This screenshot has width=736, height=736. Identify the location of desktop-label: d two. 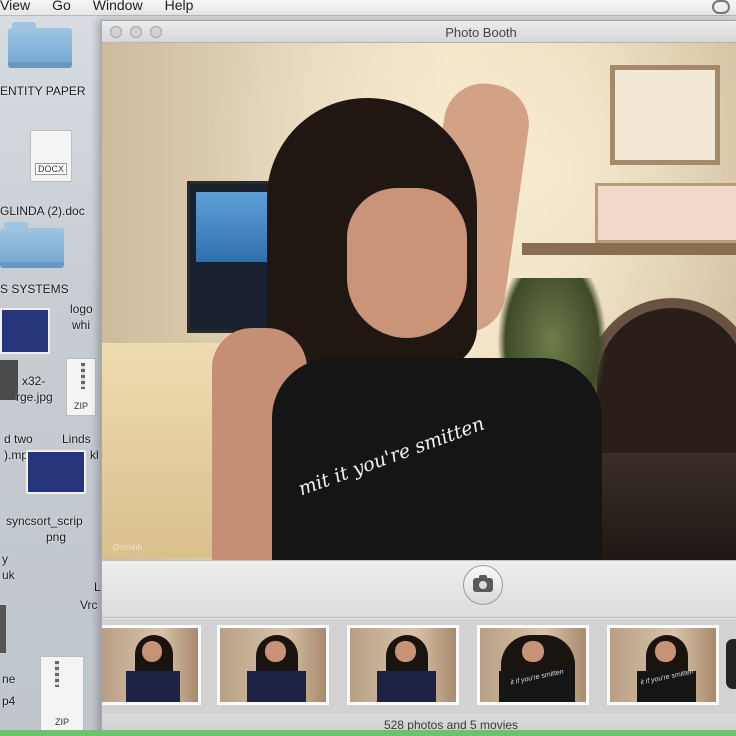
(18, 439).